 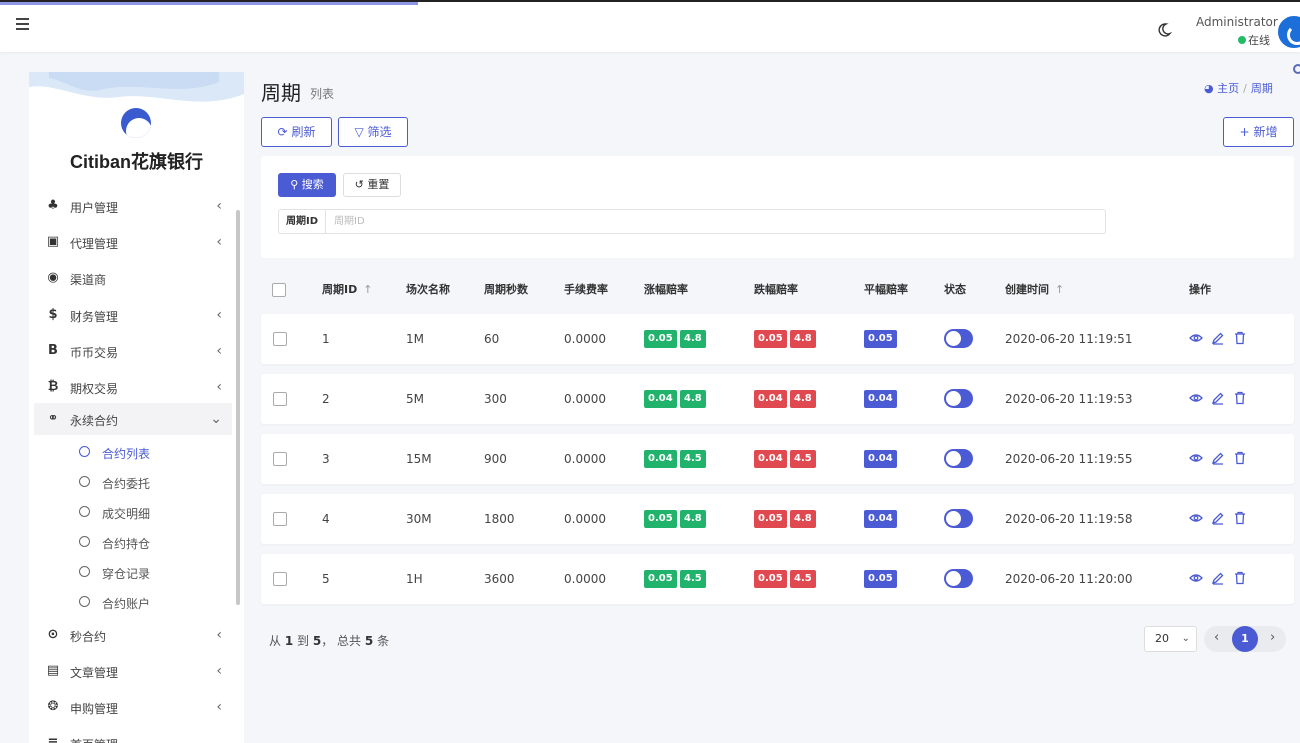 I want to click on add-button: + 新增, so click(x=1258, y=132).